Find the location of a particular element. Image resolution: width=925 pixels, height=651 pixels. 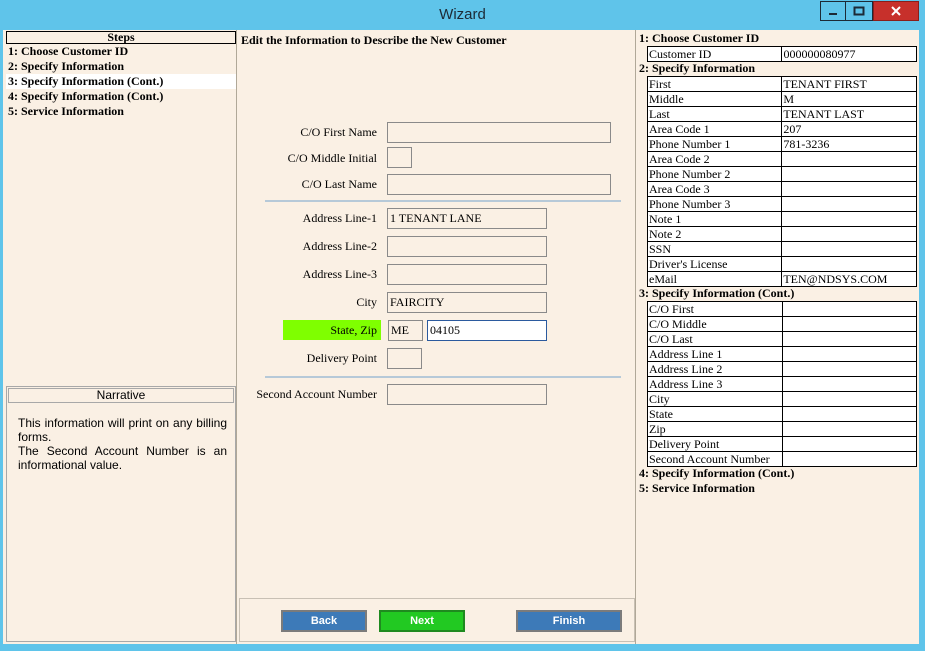

finish-button: Finish is located at coordinates (569, 621).